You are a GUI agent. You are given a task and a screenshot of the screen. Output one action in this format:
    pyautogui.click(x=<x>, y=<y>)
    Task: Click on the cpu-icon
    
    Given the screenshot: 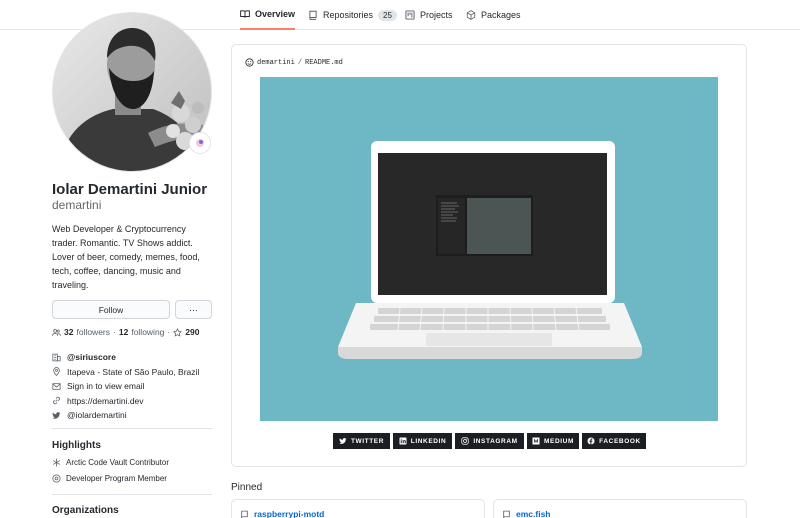 What is the action you would take?
    pyautogui.click(x=56, y=478)
    